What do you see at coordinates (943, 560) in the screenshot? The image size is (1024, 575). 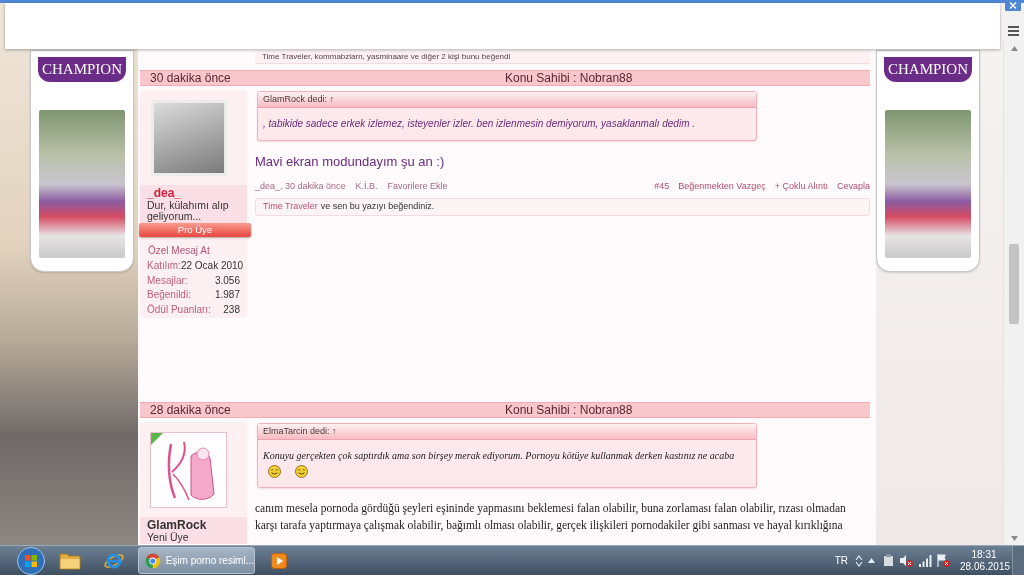 I see `flag-icon` at bounding box center [943, 560].